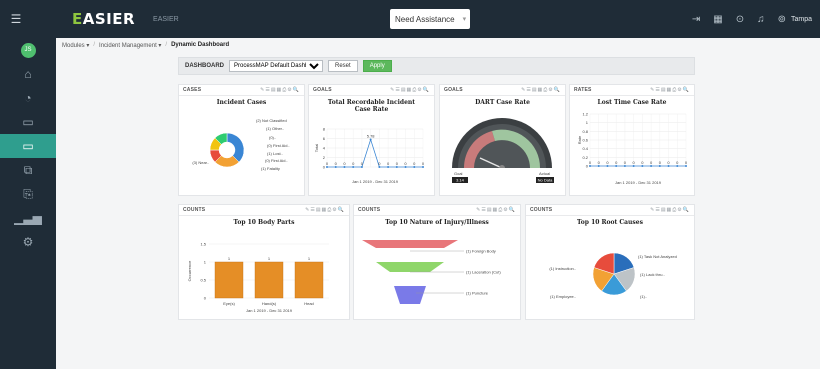  I want to click on top-icons: ⇥ ▦ ⊙ ♫ ⊚ Tampa, so click(752, 19).